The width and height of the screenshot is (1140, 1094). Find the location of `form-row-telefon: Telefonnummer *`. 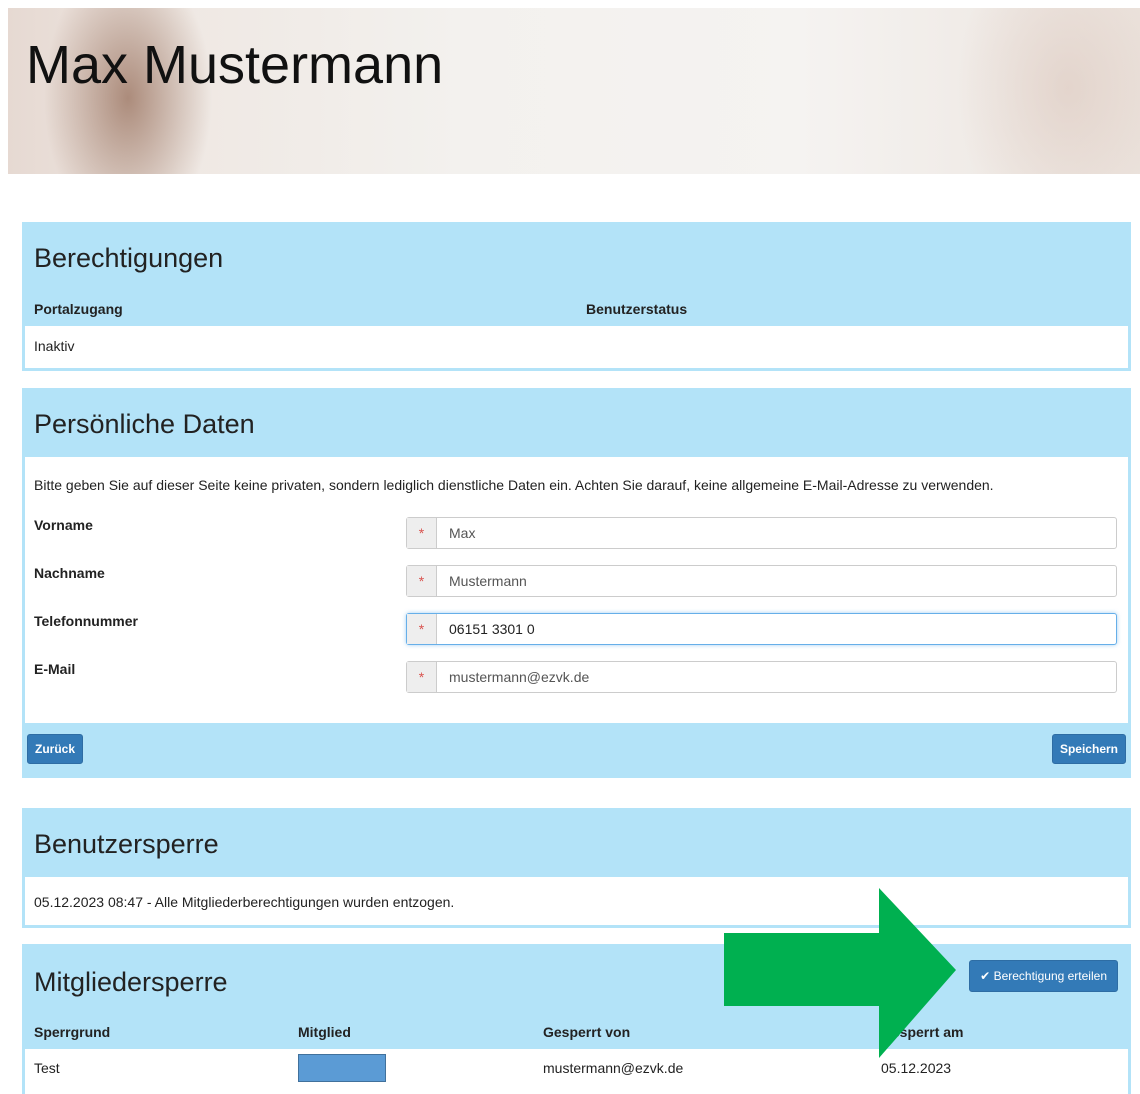

form-row-telefon: Telefonnummer * is located at coordinates (576, 637).